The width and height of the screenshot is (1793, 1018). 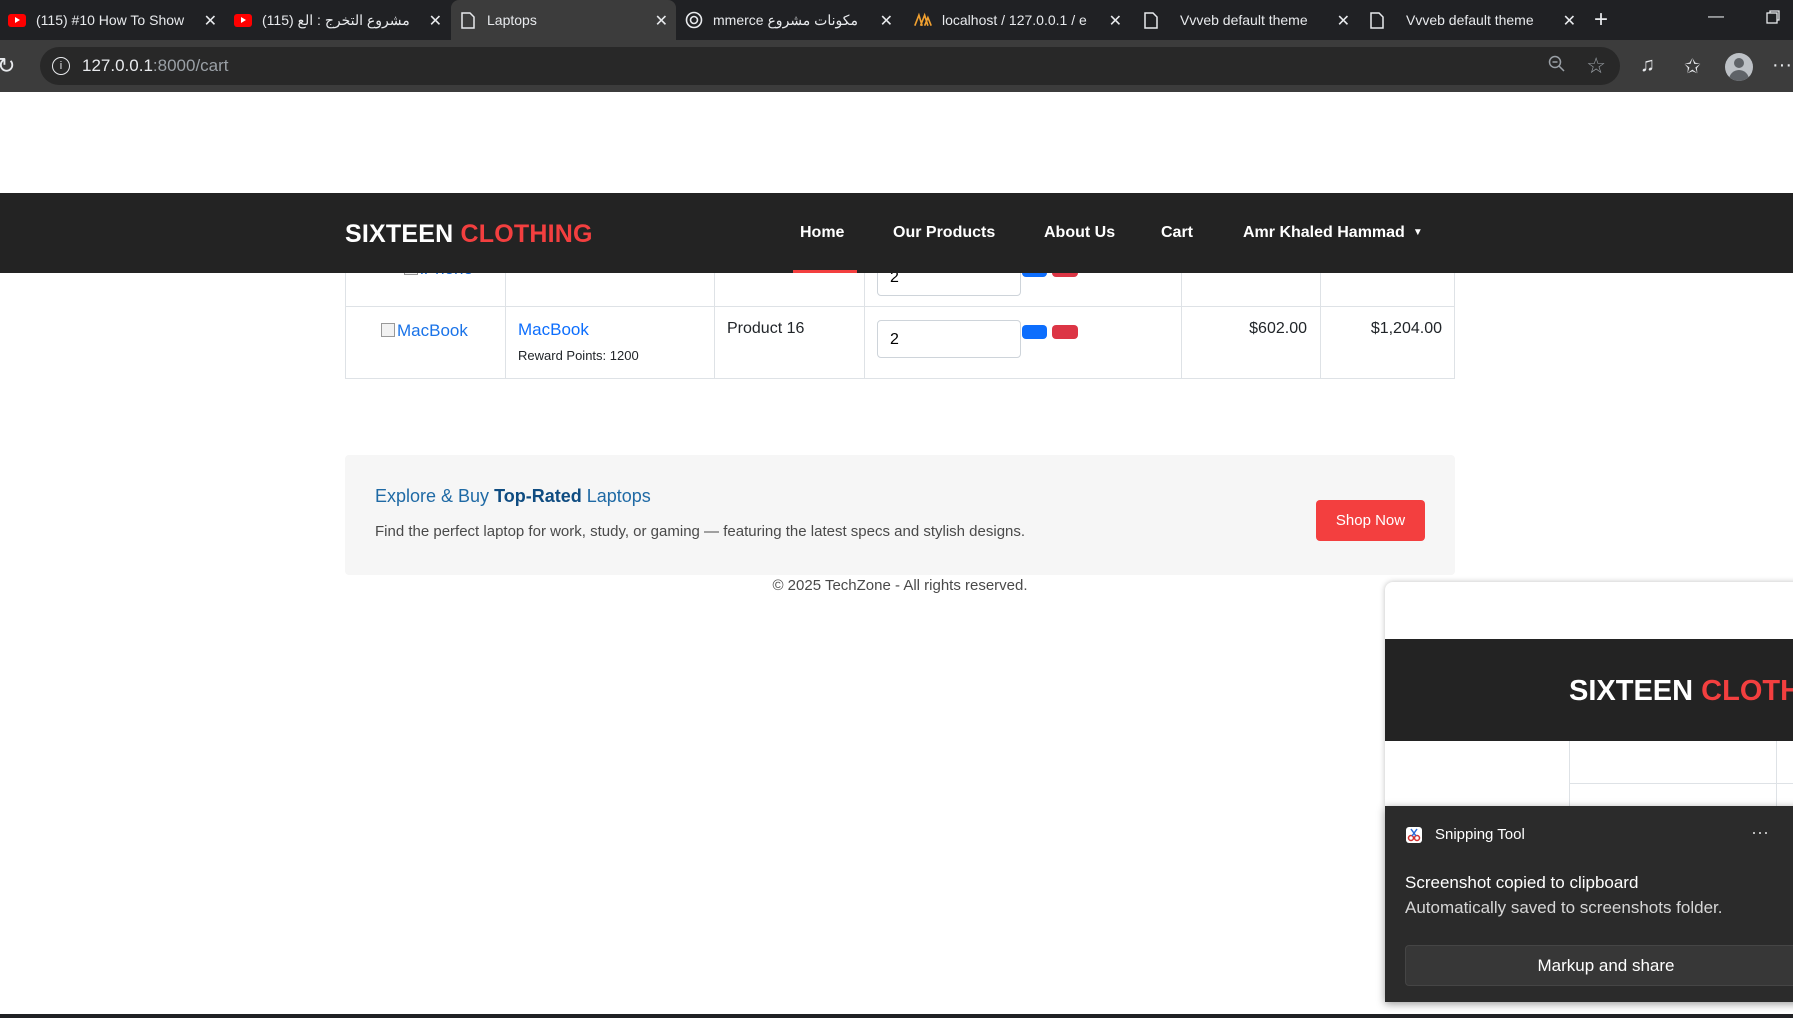 I want to click on notification-app-name: Snipping Tool, so click(x=1480, y=834).